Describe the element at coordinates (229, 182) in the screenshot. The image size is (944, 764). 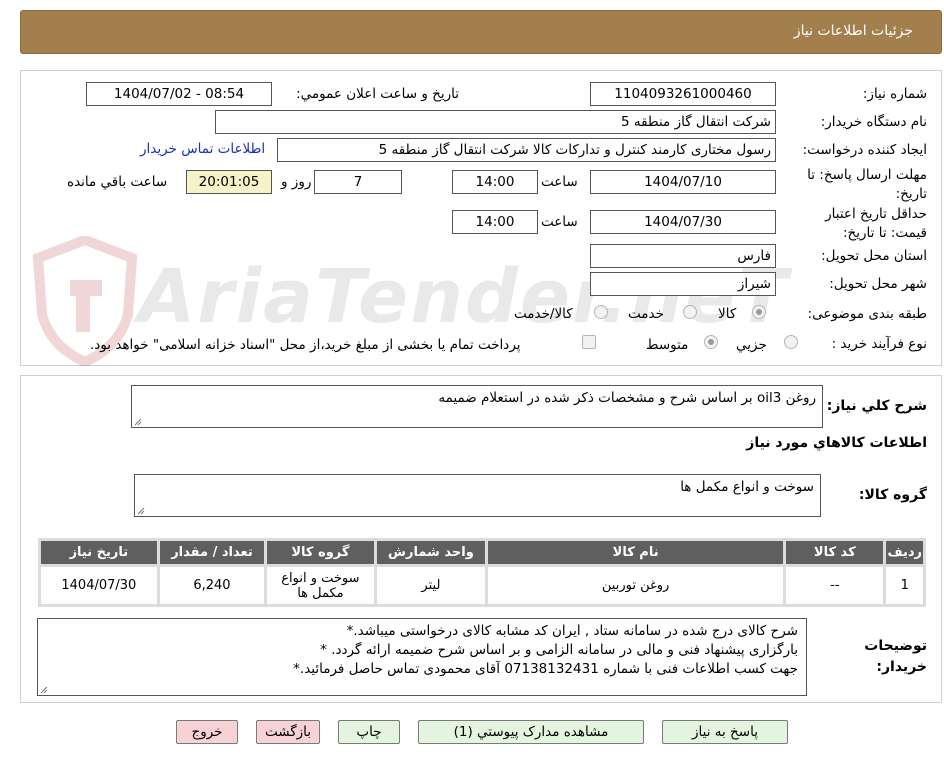
I see `countdown-field: 20:01:05` at that location.